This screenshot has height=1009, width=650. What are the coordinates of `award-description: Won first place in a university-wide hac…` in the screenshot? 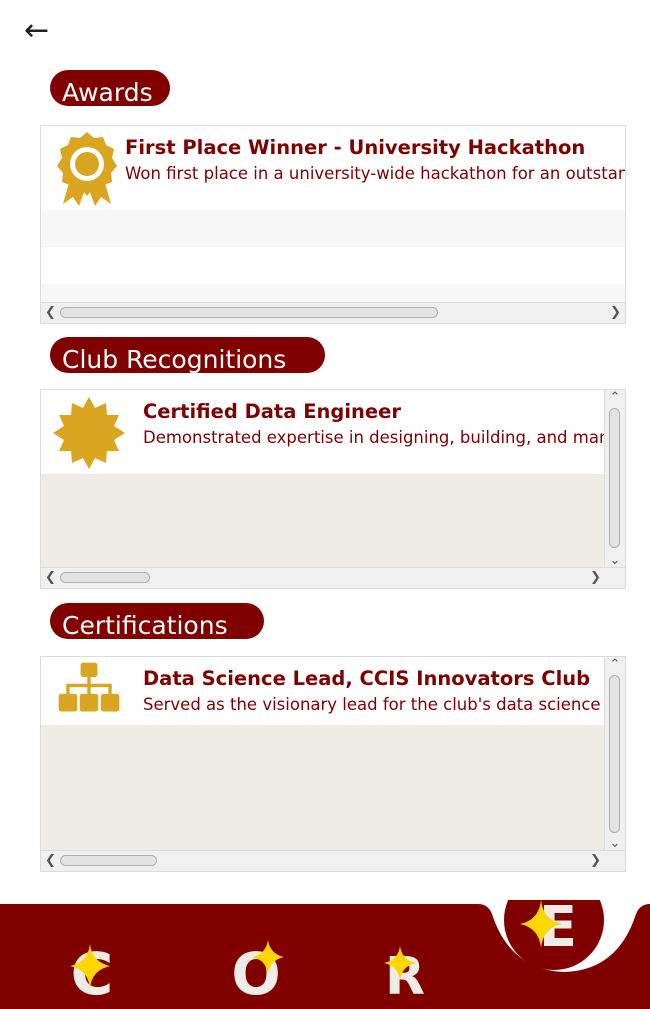 It's located at (375, 173).